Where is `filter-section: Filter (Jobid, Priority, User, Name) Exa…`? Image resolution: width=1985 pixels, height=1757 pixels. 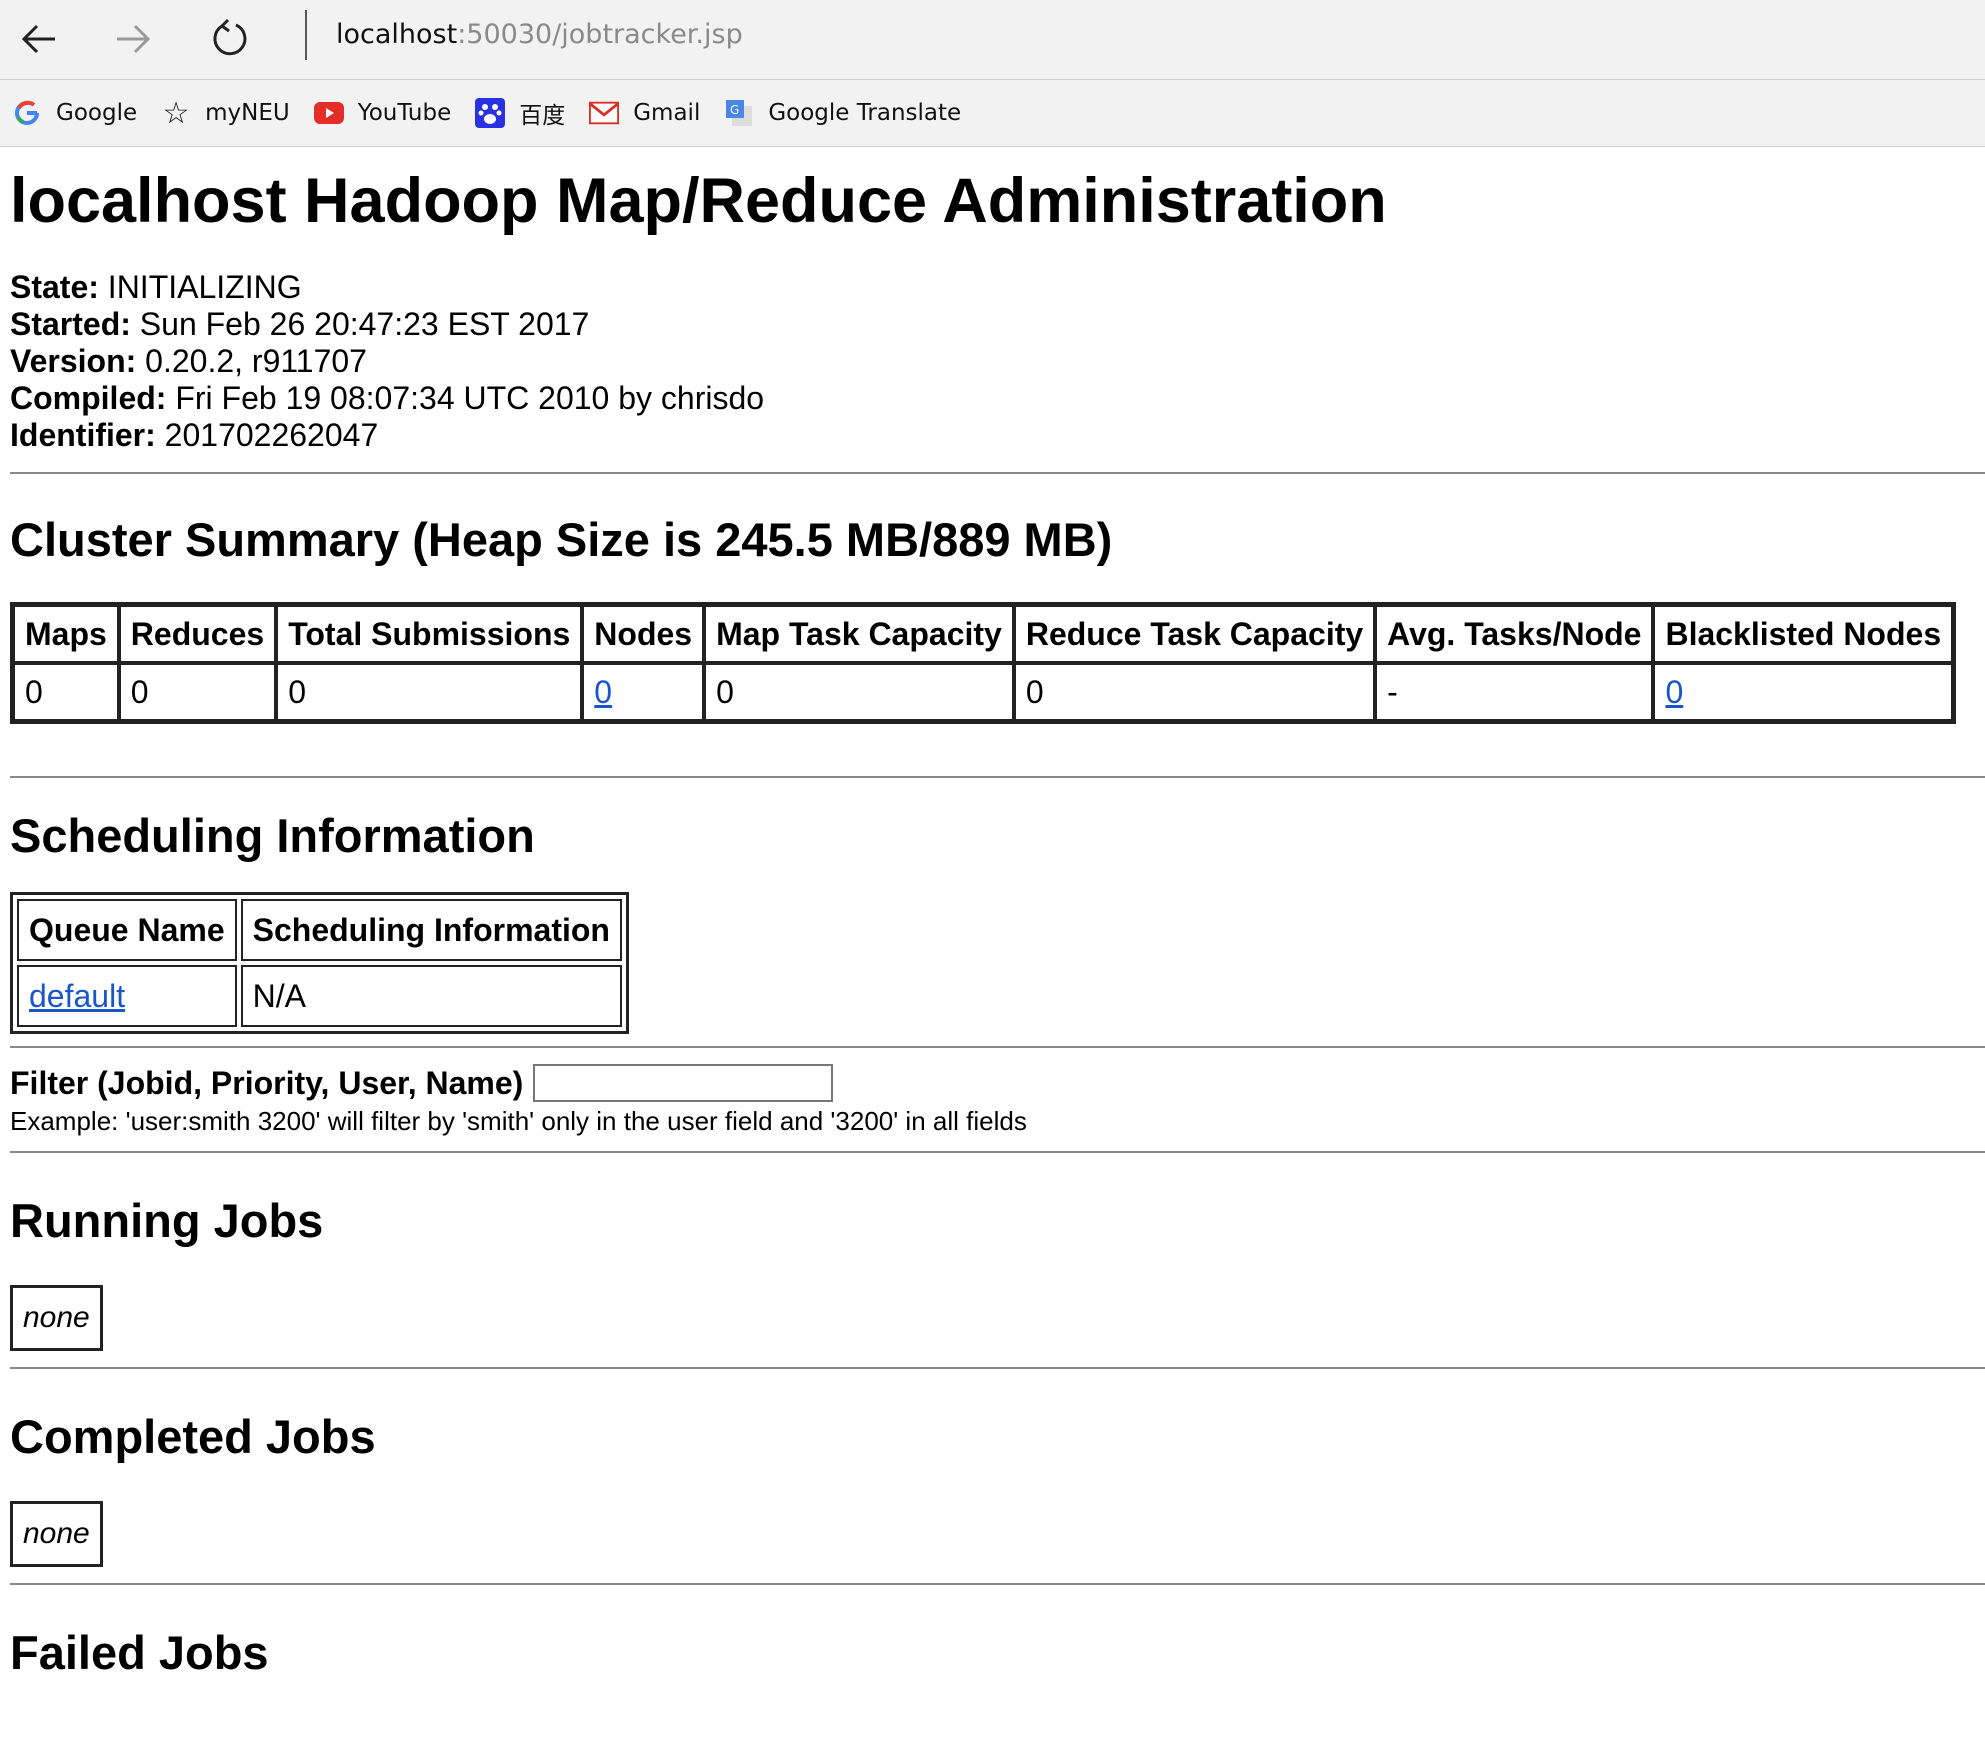
filter-section: Filter (Jobid, Priority, User, Name) Exa… is located at coordinates (997, 1100).